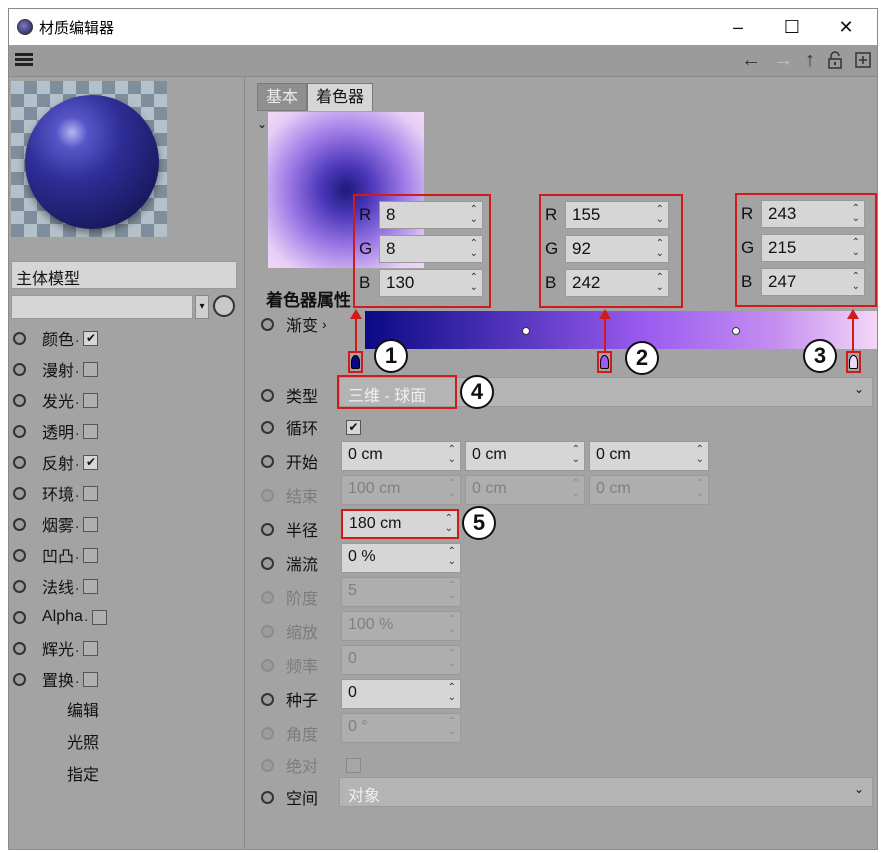 This screenshot has width=885, height=853. What do you see at coordinates (810, 61) in the screenshot?
I see `up-arrow-icon: ↑` at bounding box center [810, 61].